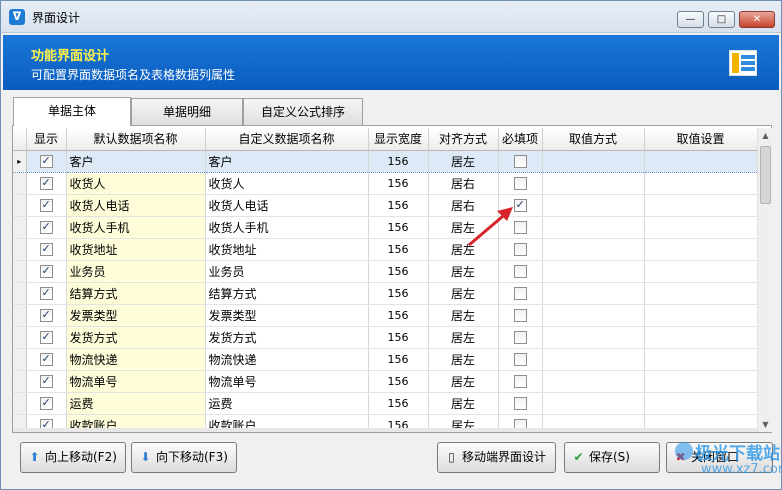  Describe the element at coordinates (287, 139) in the screenshot. I see `column-header-custom-name: 自定义数据项名称` at that location.